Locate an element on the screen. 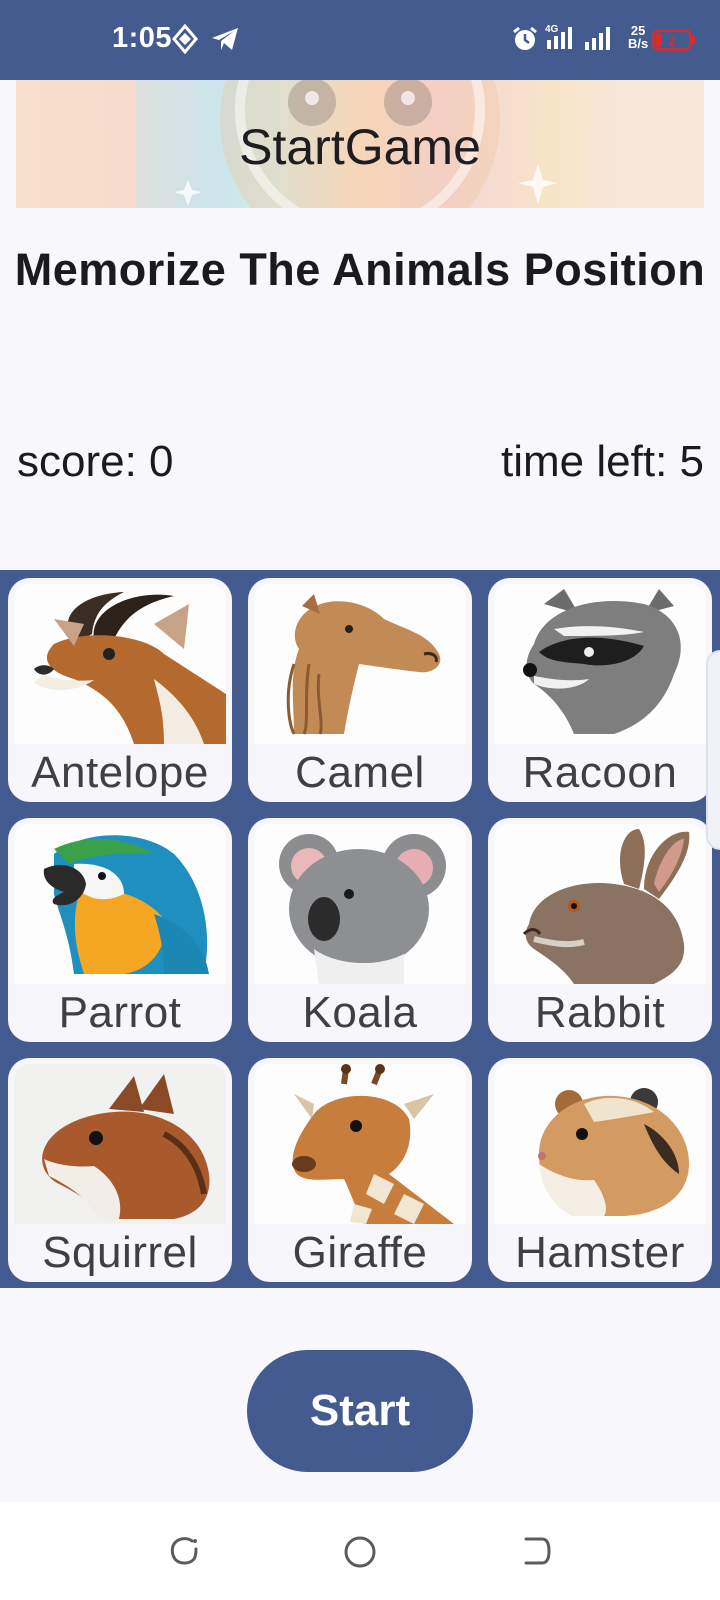 This screenshot has width=720, height=1600. back-icon is located at coordinates (536, 1551).